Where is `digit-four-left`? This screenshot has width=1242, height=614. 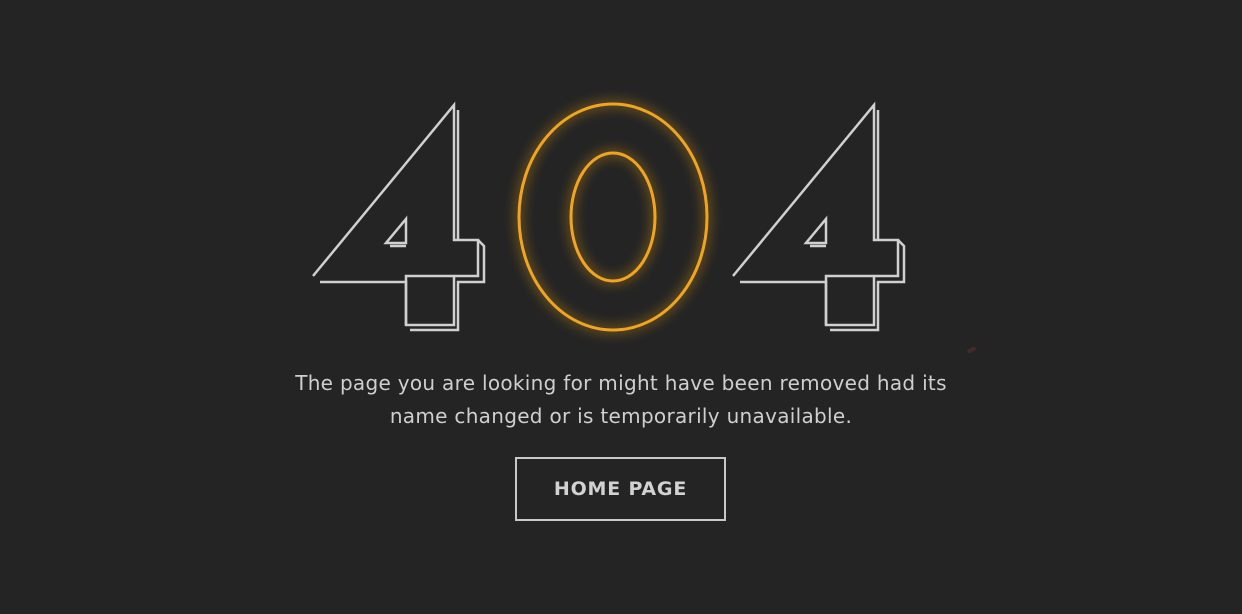 digit-four-left is located at coordinates (399, 216).